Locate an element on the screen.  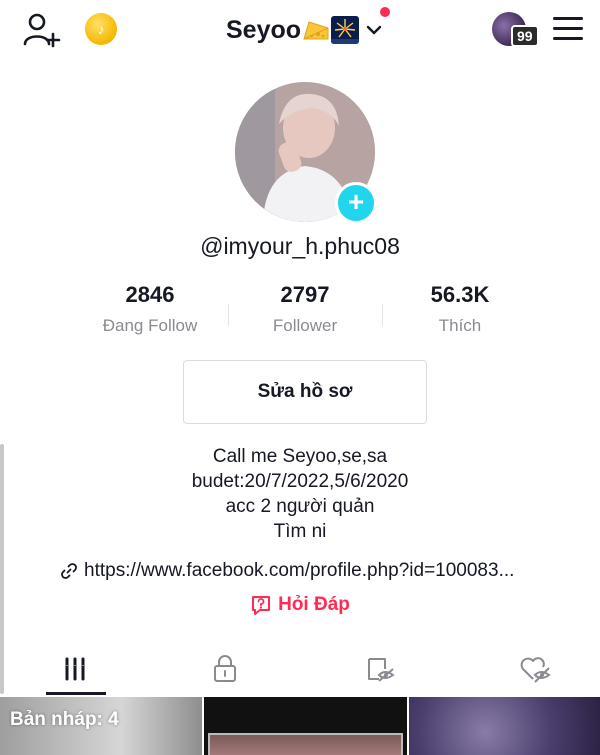
stat-following-label: Đang Follow is located at coordinates (150, 325).